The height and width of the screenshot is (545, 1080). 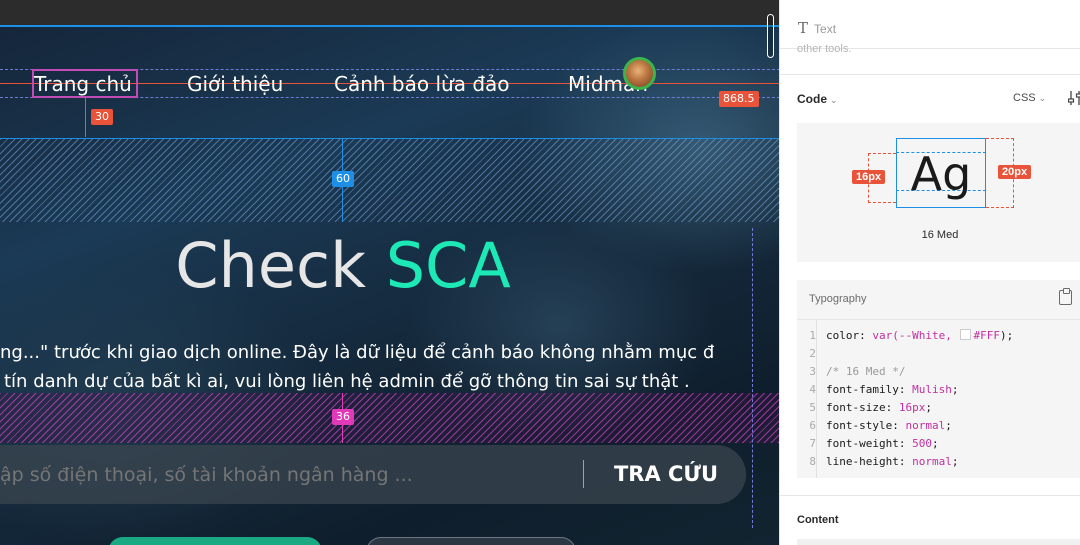 What do you see at coordinates (235, 84) in the screenshot?
I see `nav-item-about: Giới thiệu` at bounding box center [235, 84].